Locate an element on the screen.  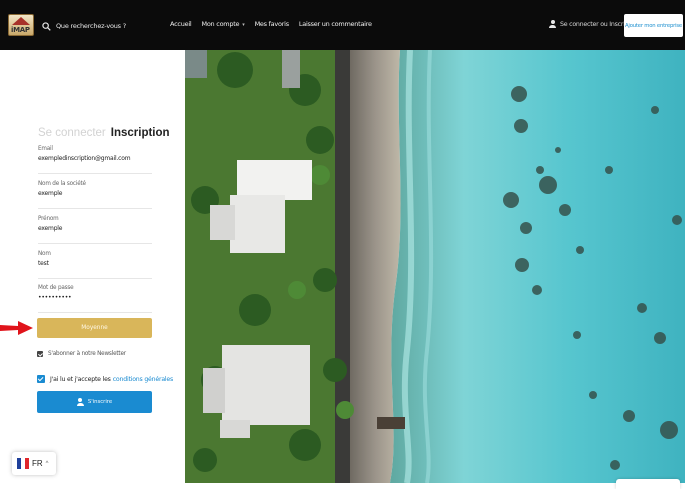
language-selector: FR ^ is located at coordinates (34, 463).